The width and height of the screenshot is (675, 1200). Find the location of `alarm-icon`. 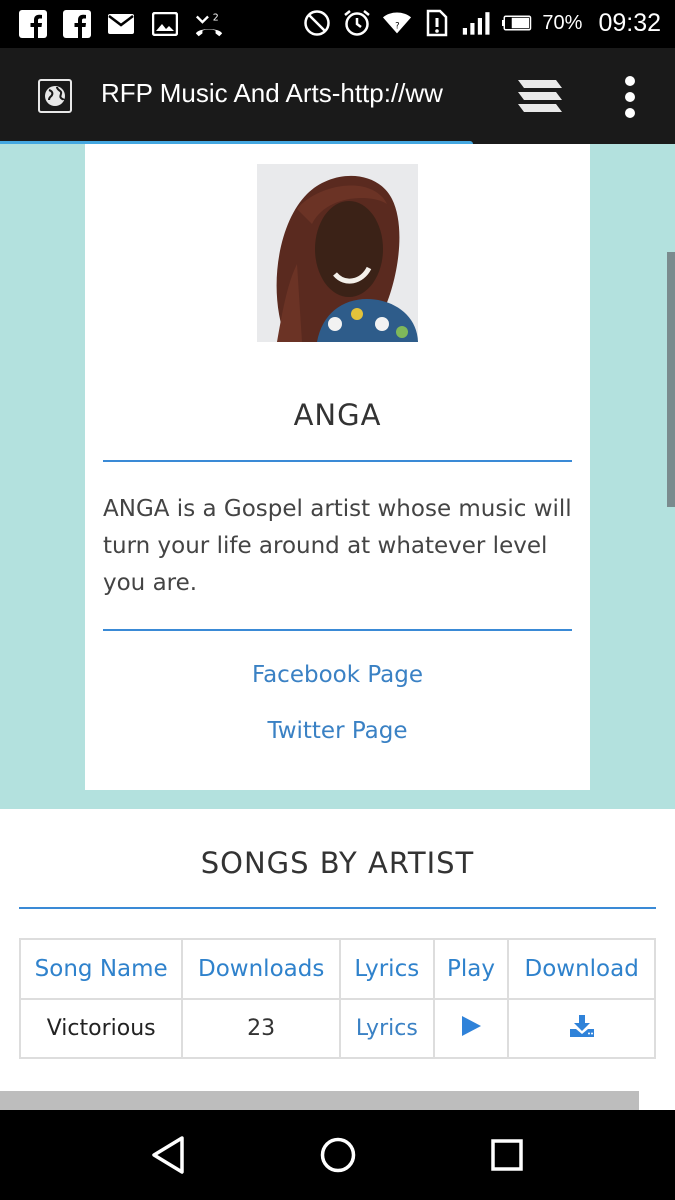

alarm-icon is located at coordinates (357, 23).